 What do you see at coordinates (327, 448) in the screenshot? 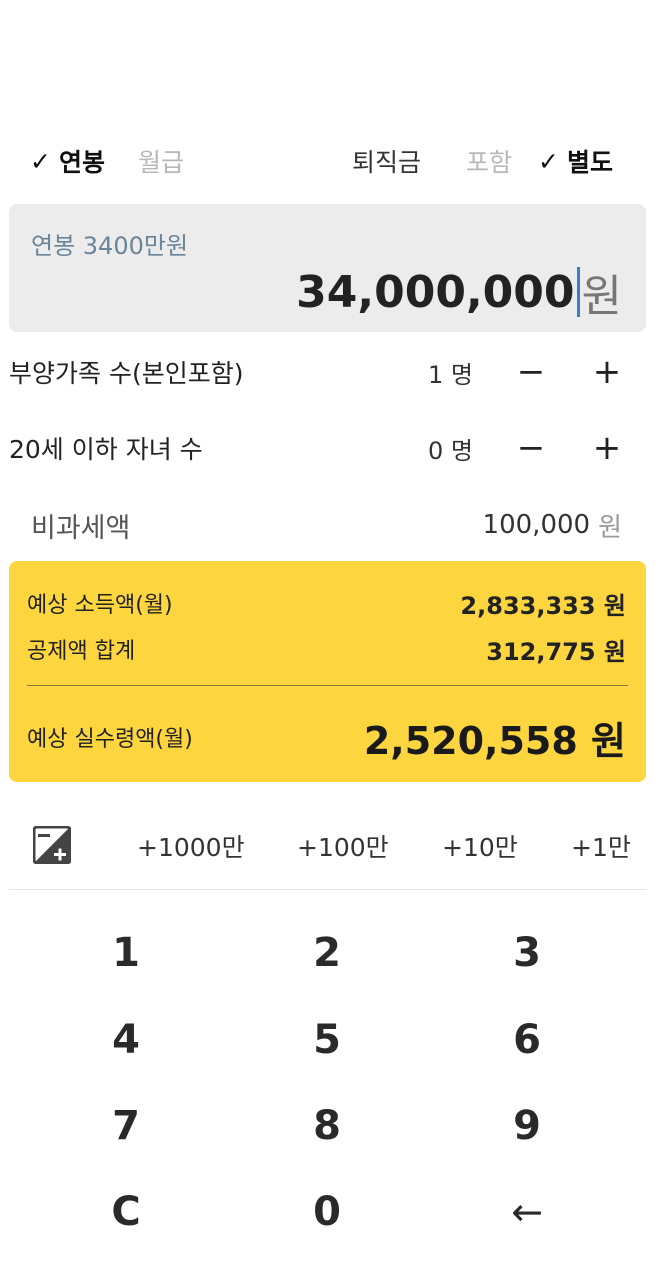
I see `children-row: 20세 이하 자녀 수 0 명 − +` at bounding box center [327, 448].